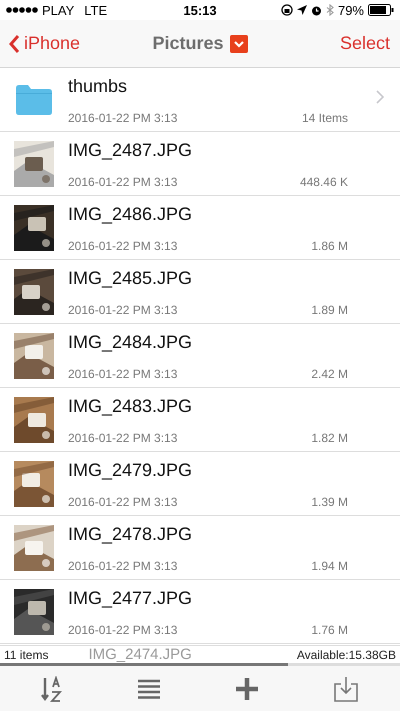 The height and width of the screenshot is (711, 400). I want to click on file-name: IMG_2477.JPG, so click(131, 598).